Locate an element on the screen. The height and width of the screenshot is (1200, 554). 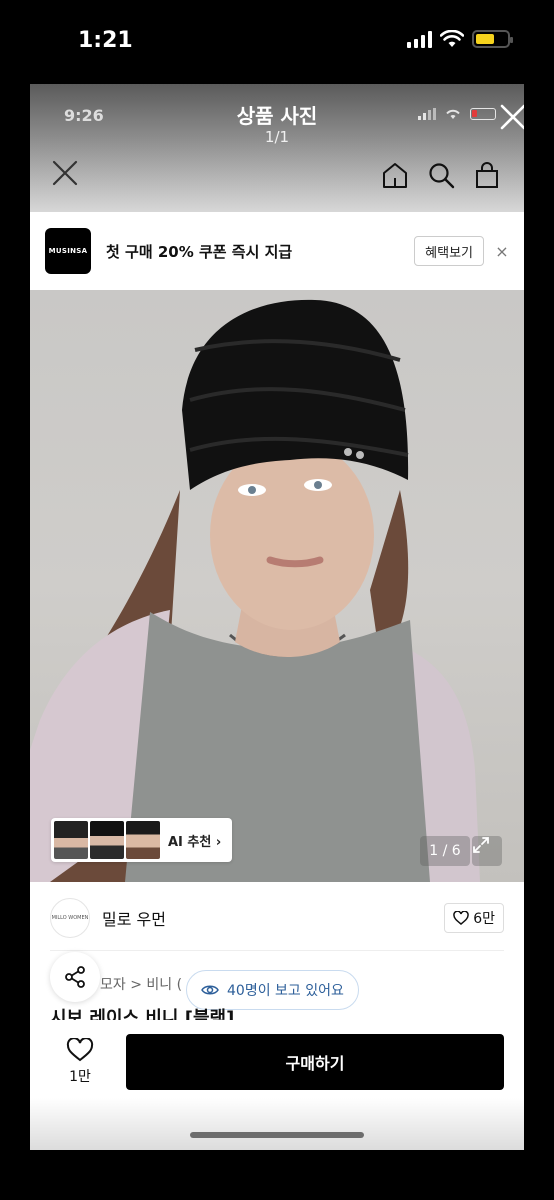
home-indicator is located at coordinates (277, 1135).